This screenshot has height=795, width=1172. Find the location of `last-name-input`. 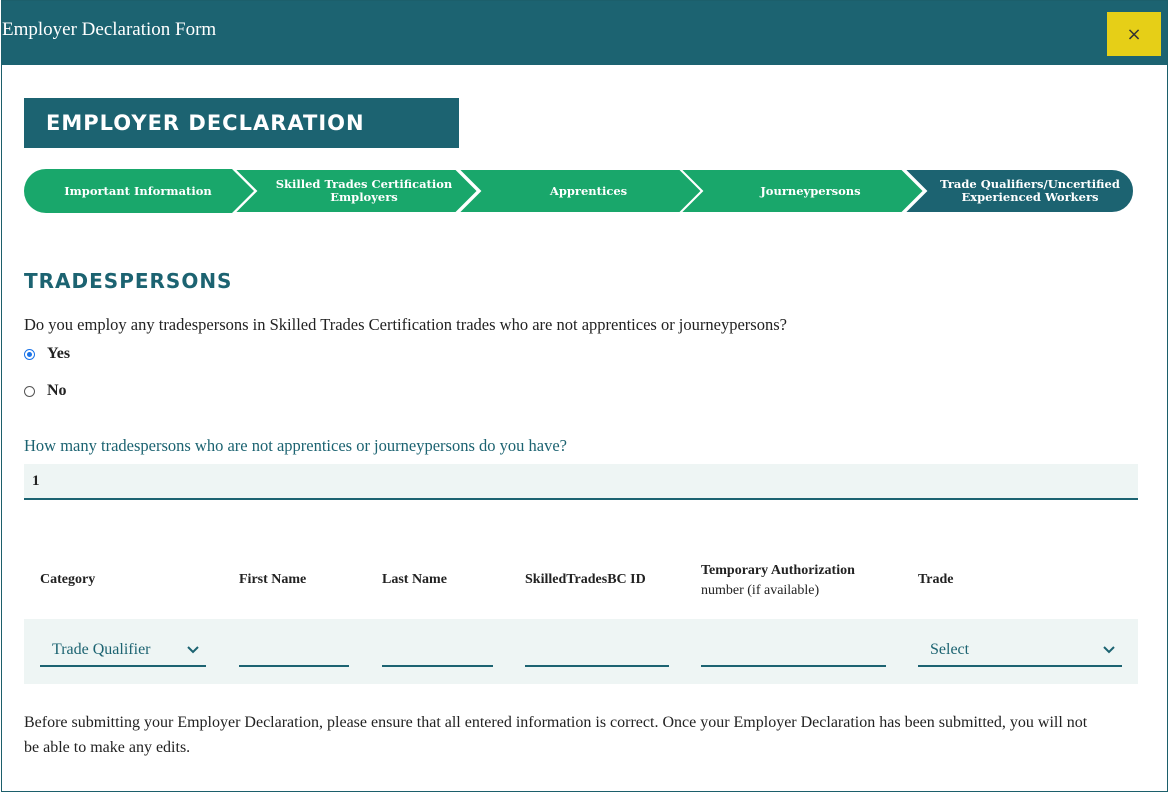

last-name-input is located at coordinates (437, 652).